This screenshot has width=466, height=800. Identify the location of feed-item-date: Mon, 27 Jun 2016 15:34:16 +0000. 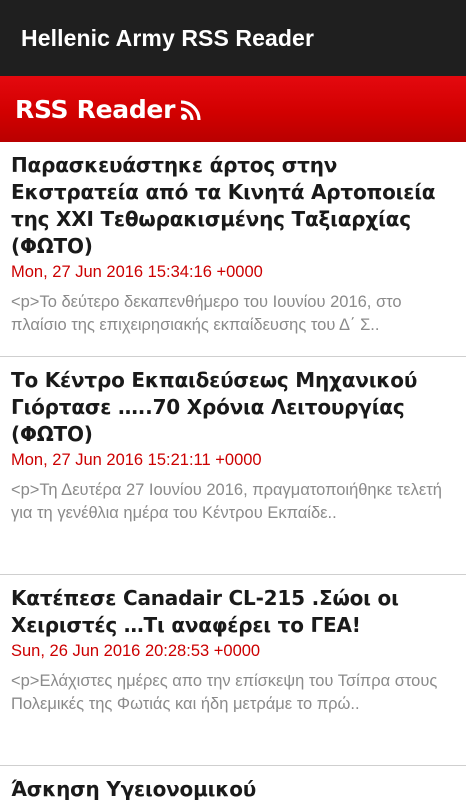
(137, 272).